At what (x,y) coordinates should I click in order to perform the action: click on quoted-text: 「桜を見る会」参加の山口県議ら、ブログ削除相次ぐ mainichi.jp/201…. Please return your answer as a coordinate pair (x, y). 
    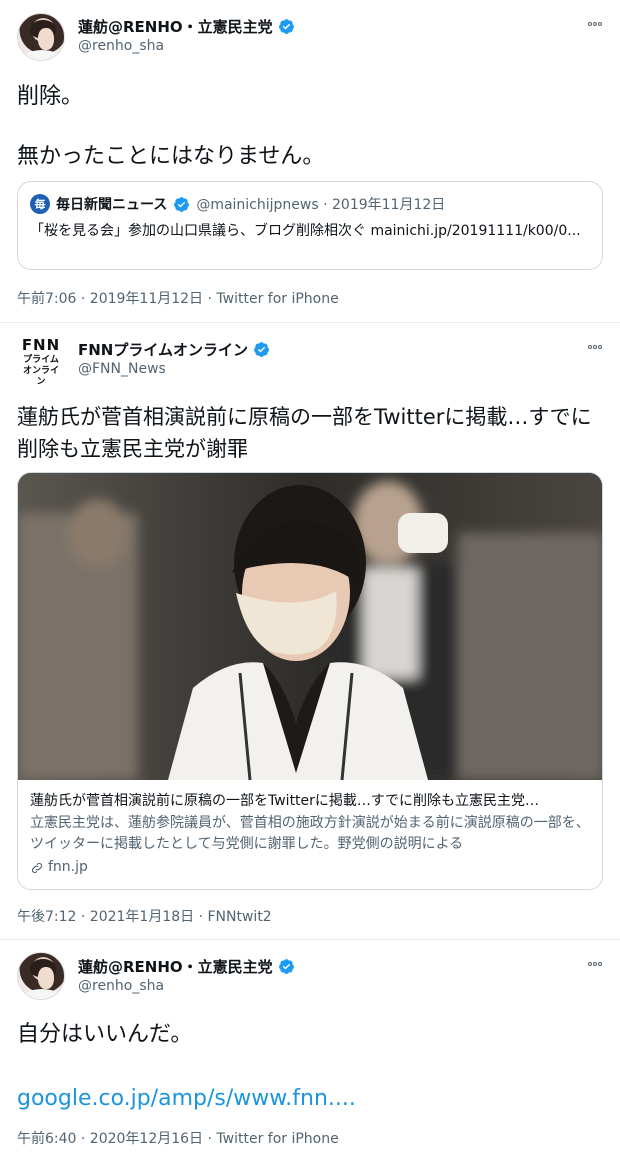
    Looking at the image, I should click on (305, 231).